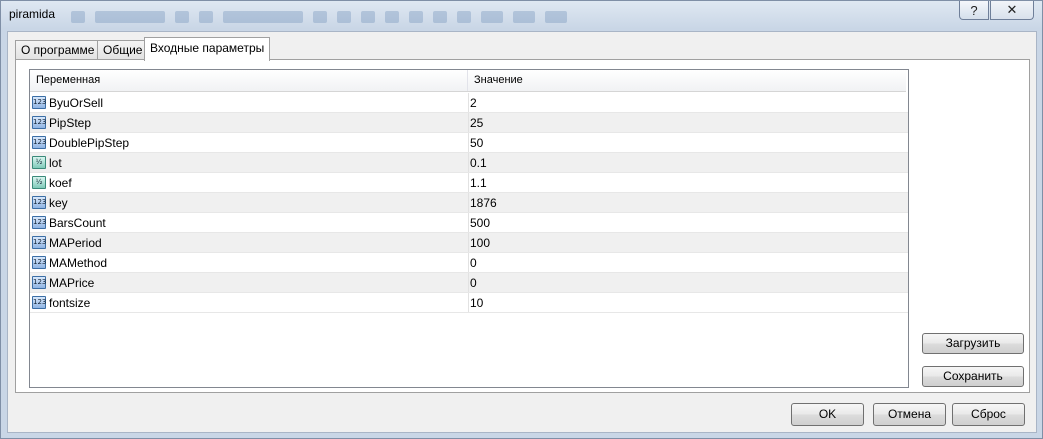 This screenshot has height=439, width=1043. I want to click on table-row: 123 MAPrice 0, so click(469, 283).